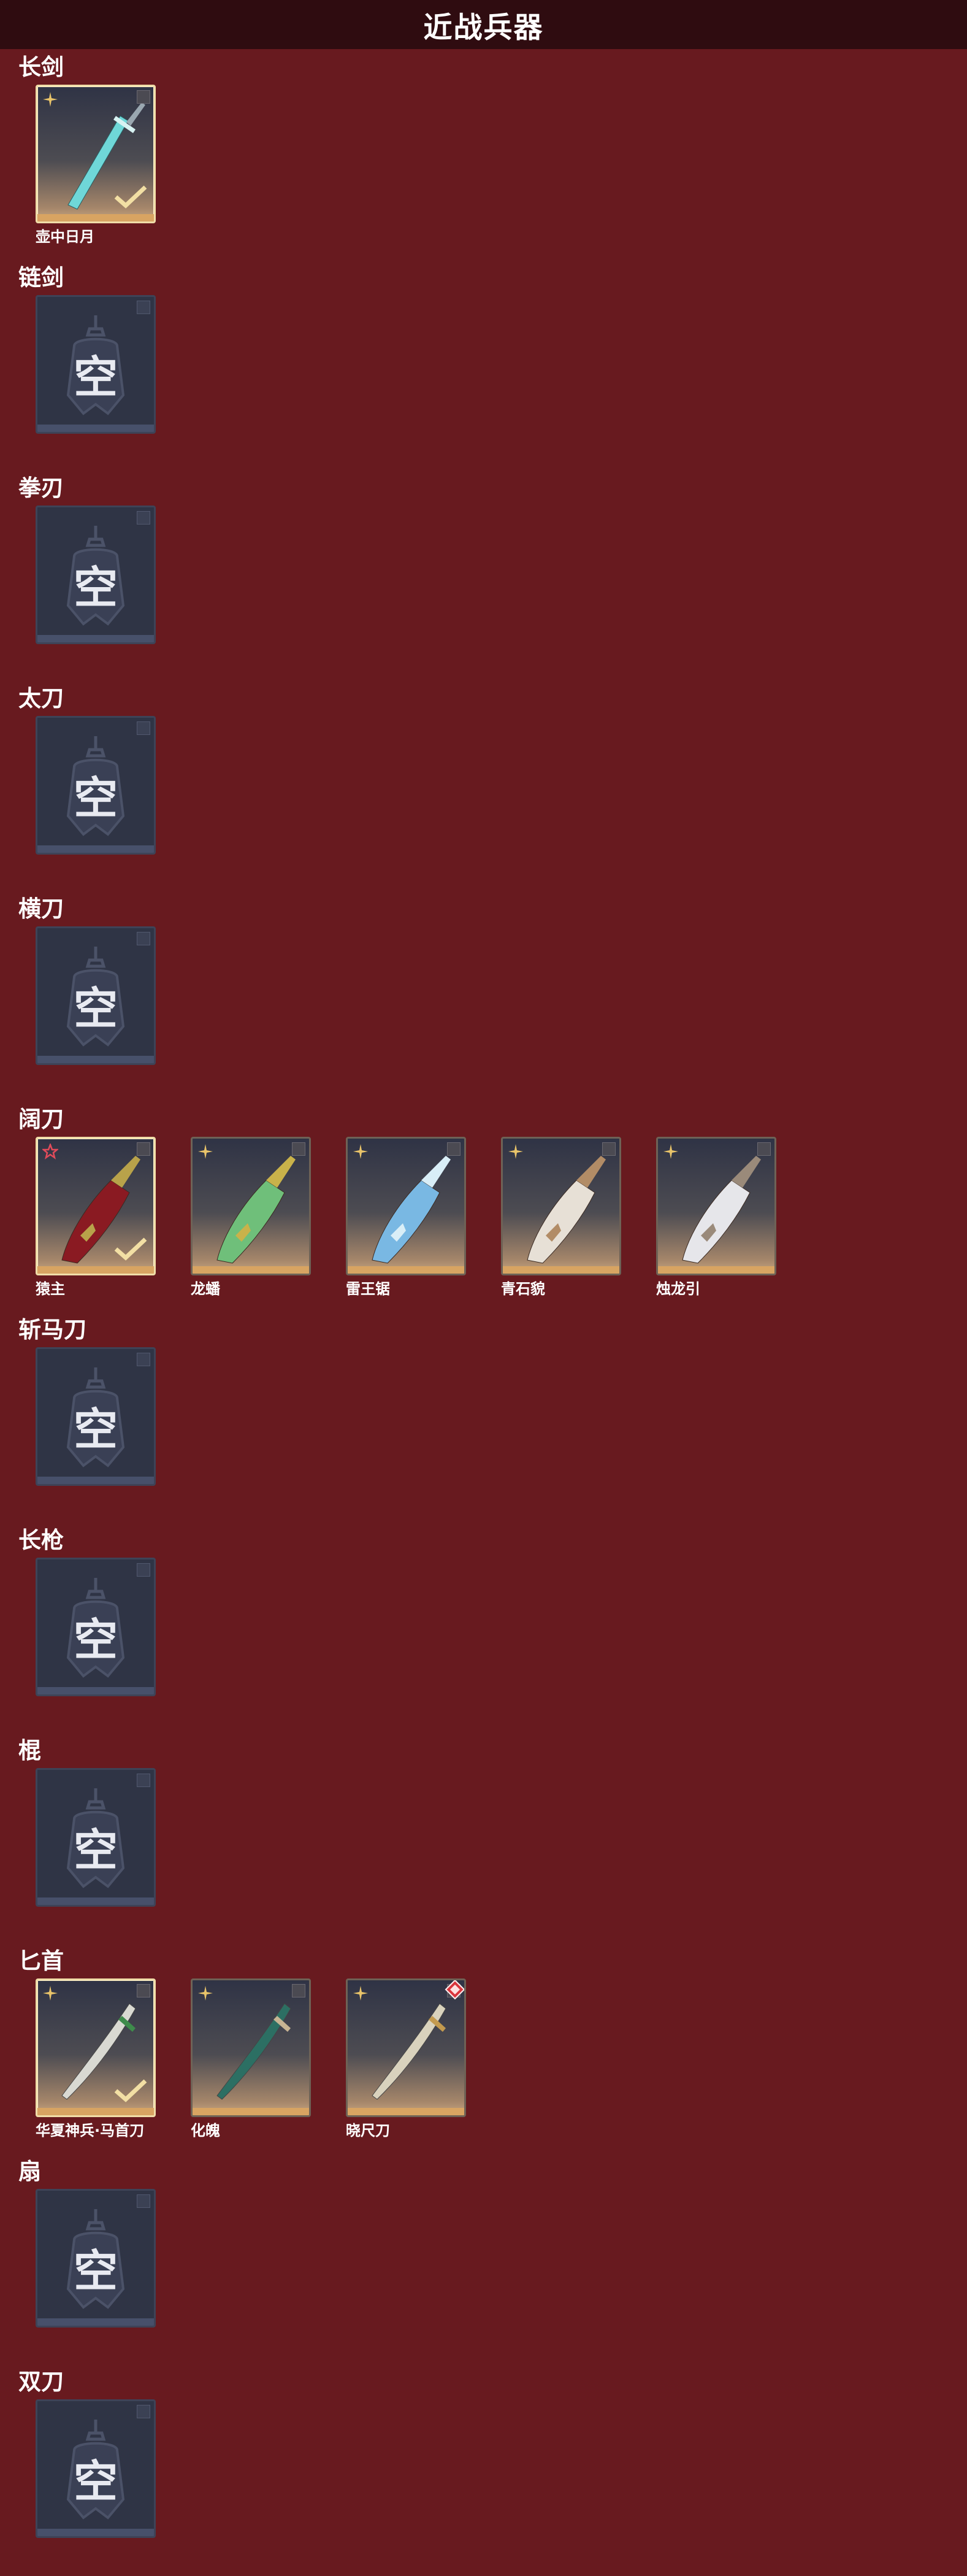  I want to click on weapon-category: 斩马刀空, so click(483, 1418).